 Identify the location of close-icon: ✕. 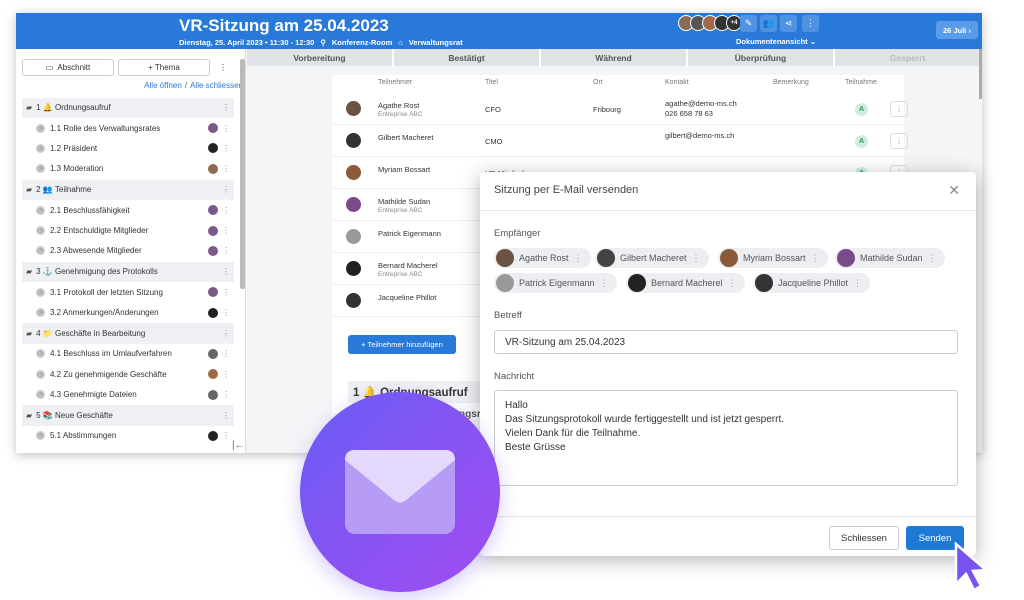
(954, 190).